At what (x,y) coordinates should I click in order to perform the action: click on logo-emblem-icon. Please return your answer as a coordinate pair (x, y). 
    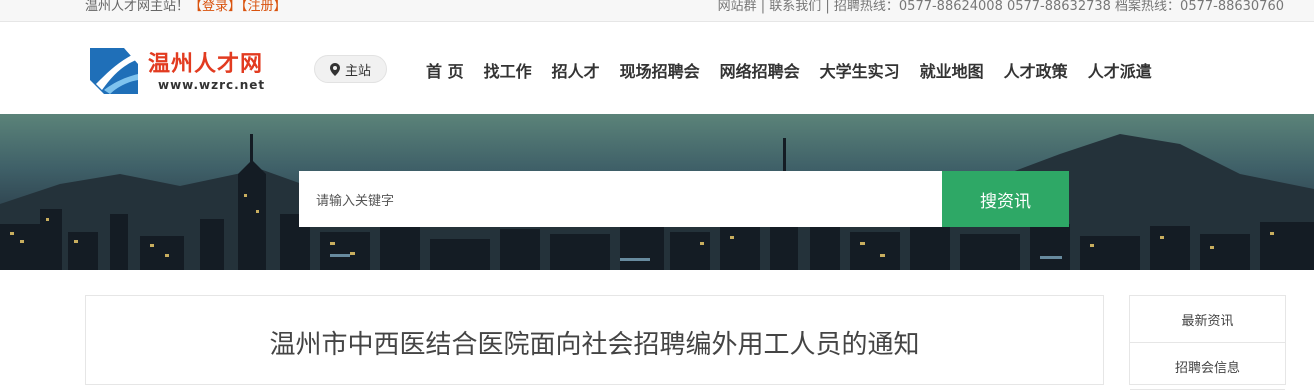
    Looking at the image, I should click on (114, 71).